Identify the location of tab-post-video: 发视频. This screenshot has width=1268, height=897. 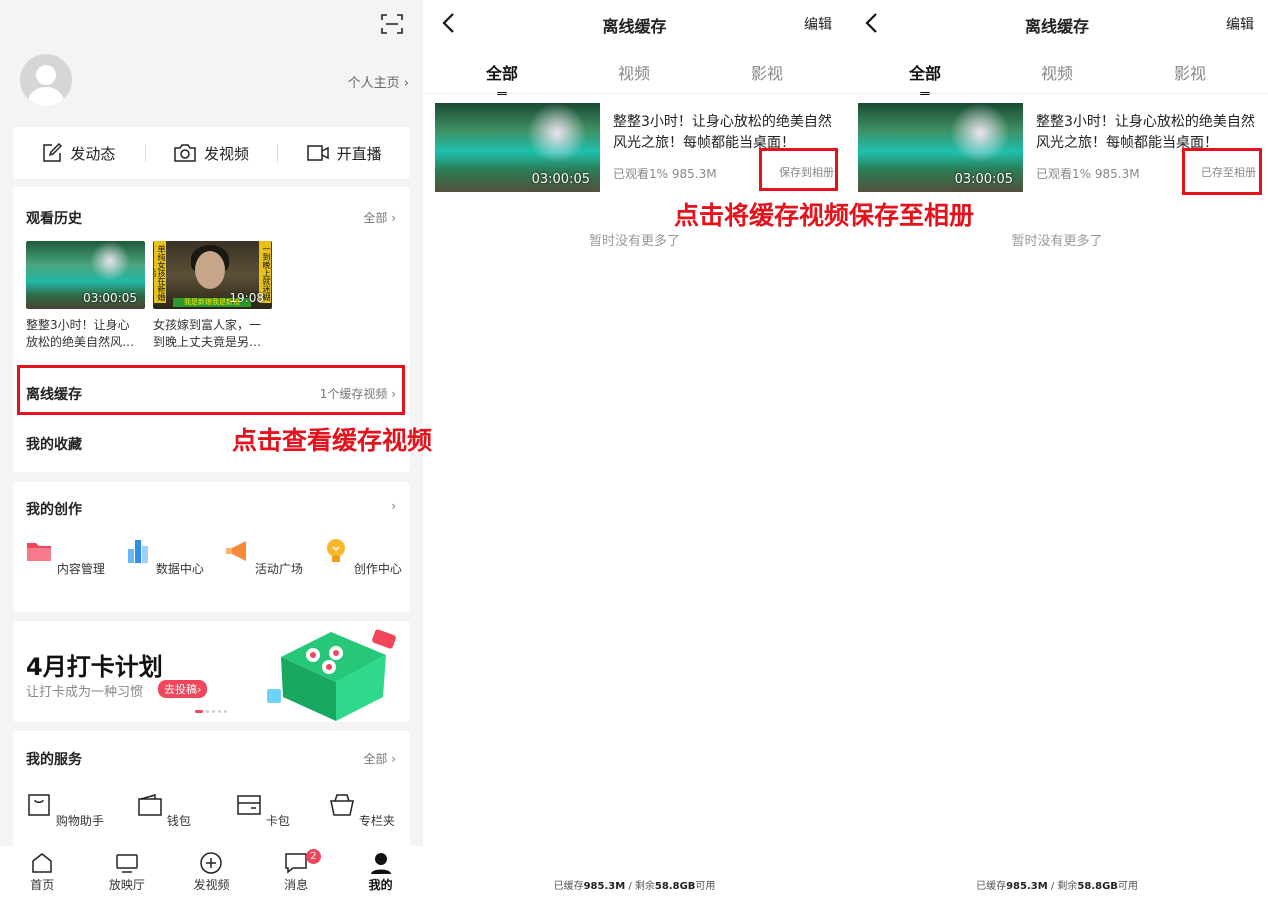
(211, 871).